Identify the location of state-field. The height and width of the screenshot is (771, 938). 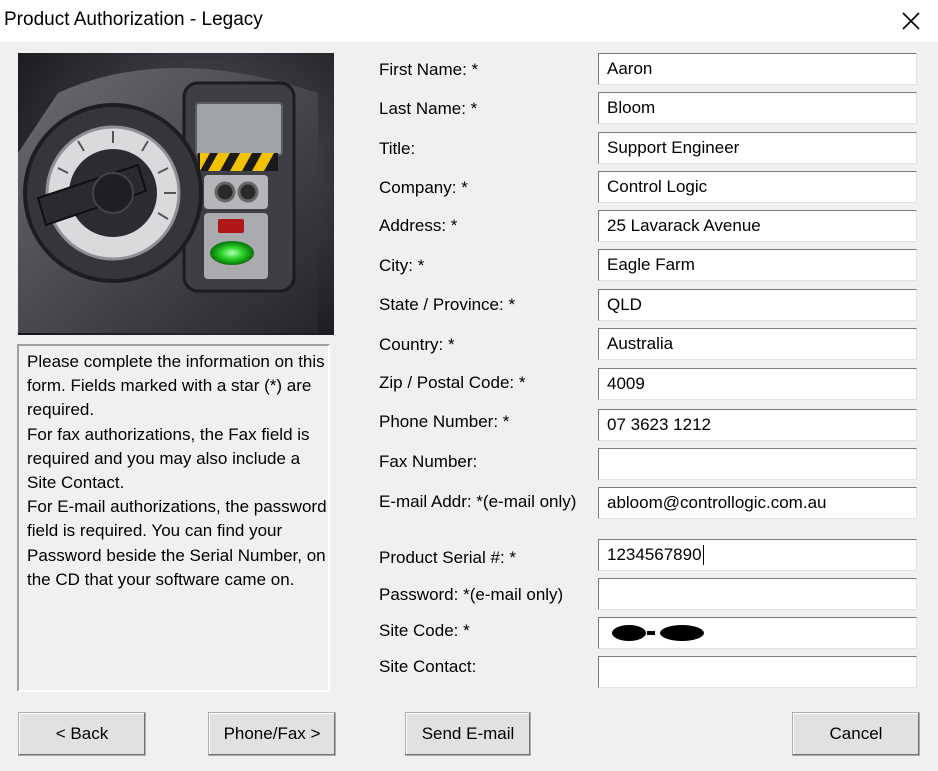
(757, 305).